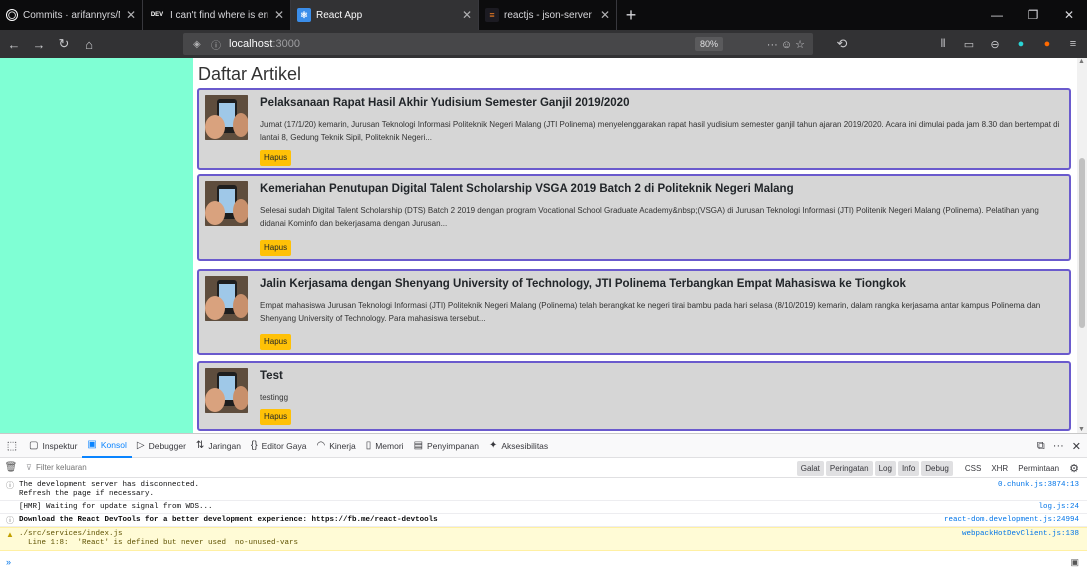  I want to click on split-console-icon: ▣, so click(1074, 562).